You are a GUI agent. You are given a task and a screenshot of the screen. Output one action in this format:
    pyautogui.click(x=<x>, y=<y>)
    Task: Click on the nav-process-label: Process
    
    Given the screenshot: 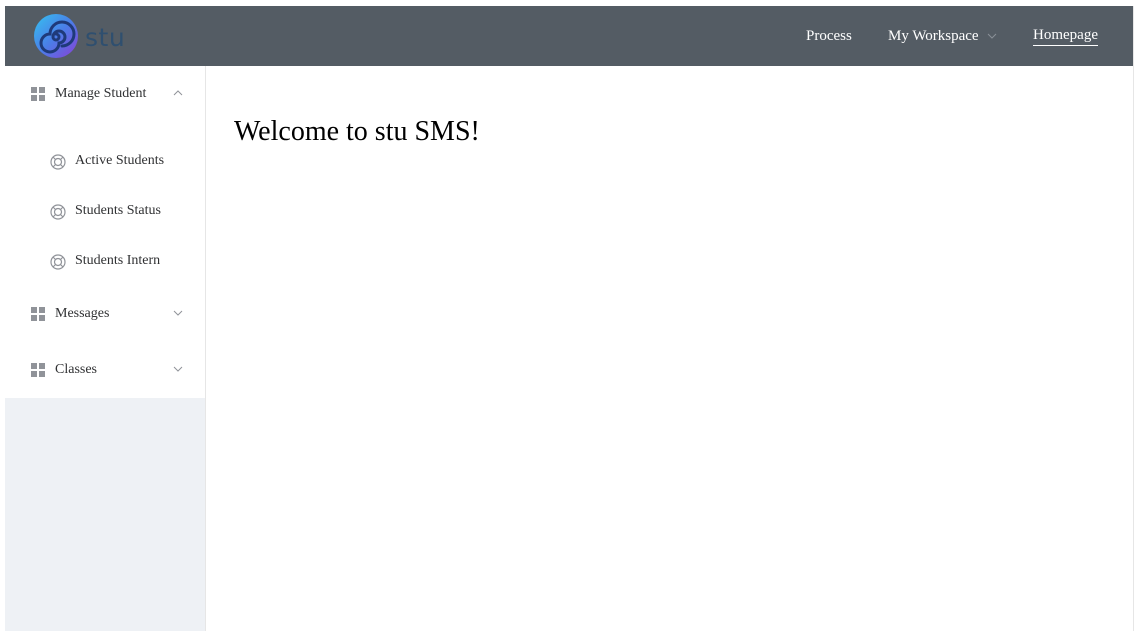 What is the action you would take?
    pyautogui.click(x=829, y=35)
    